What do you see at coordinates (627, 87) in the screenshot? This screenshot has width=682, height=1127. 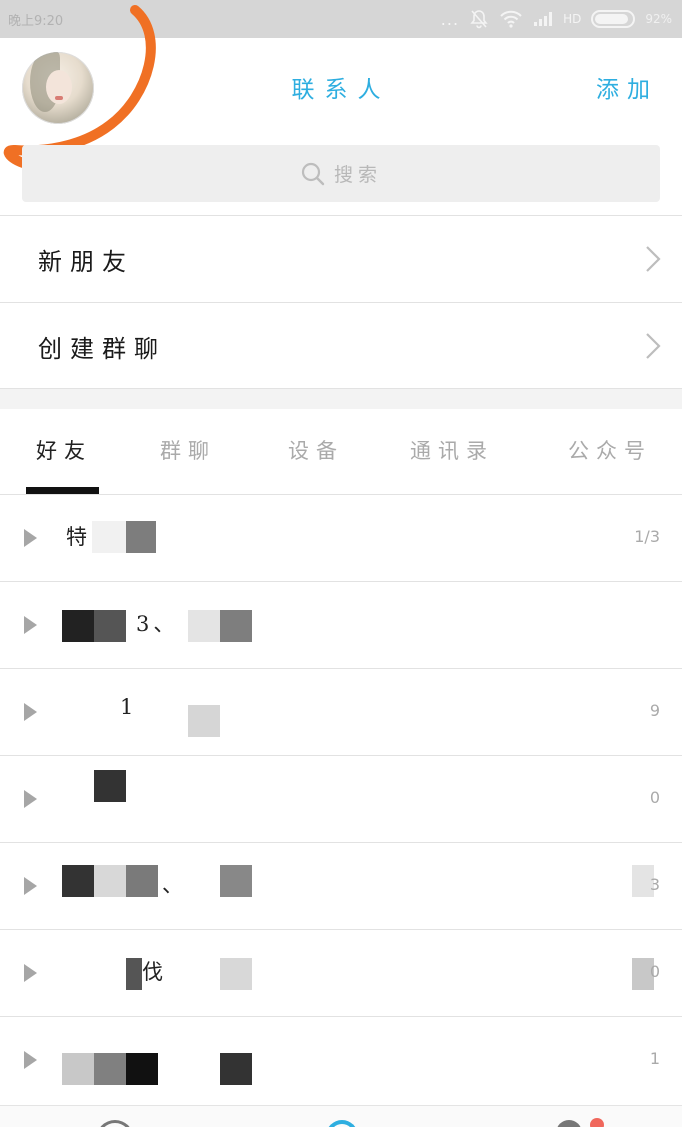 I see `add-button: 添加` at bounding box center [627, 87].